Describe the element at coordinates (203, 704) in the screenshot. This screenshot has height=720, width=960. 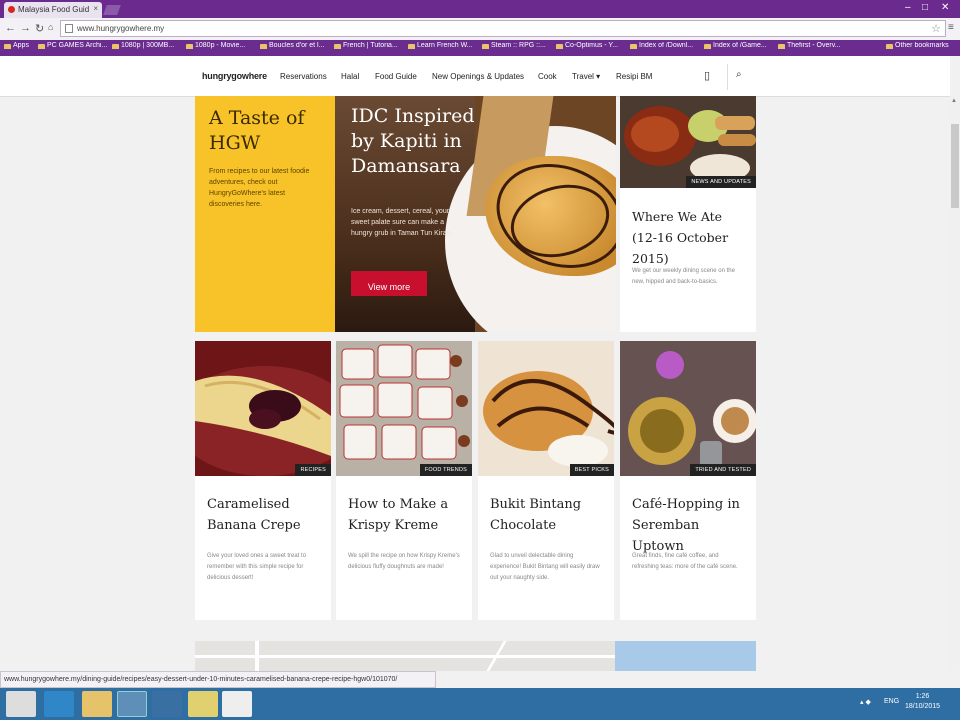
I see `sticky-notes-icon` at that location.